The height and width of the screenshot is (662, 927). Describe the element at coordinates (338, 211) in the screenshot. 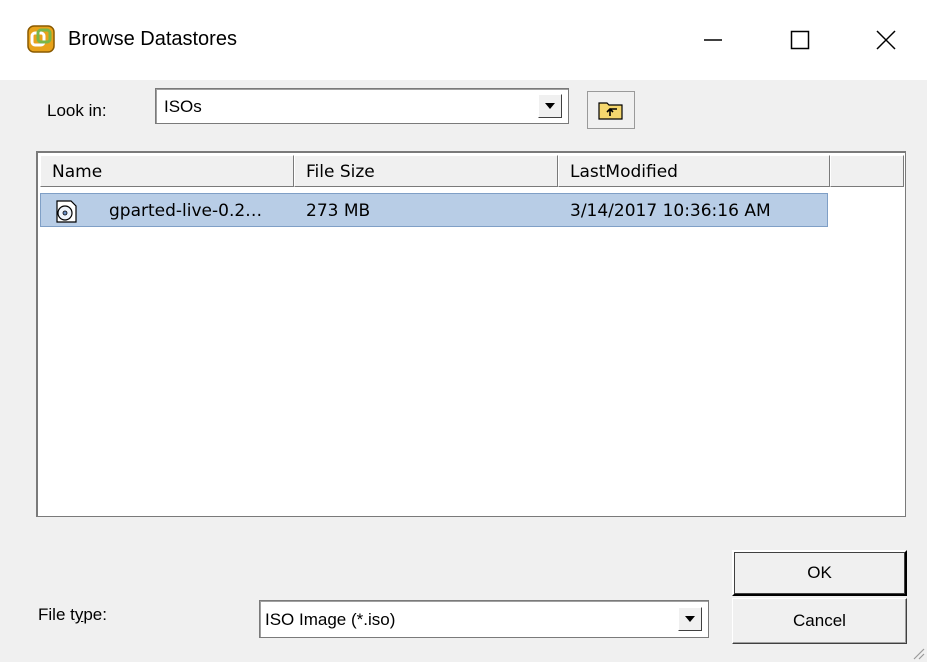

I see `file-size: 273 MB` at that location.